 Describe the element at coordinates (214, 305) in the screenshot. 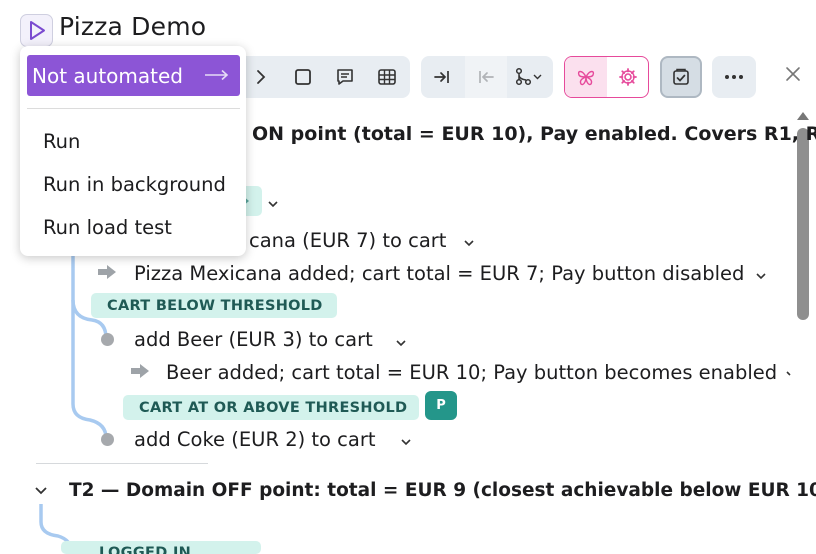

I see `tag-cart-below-threshold: CART BELOW THRESHOLD` at that location.